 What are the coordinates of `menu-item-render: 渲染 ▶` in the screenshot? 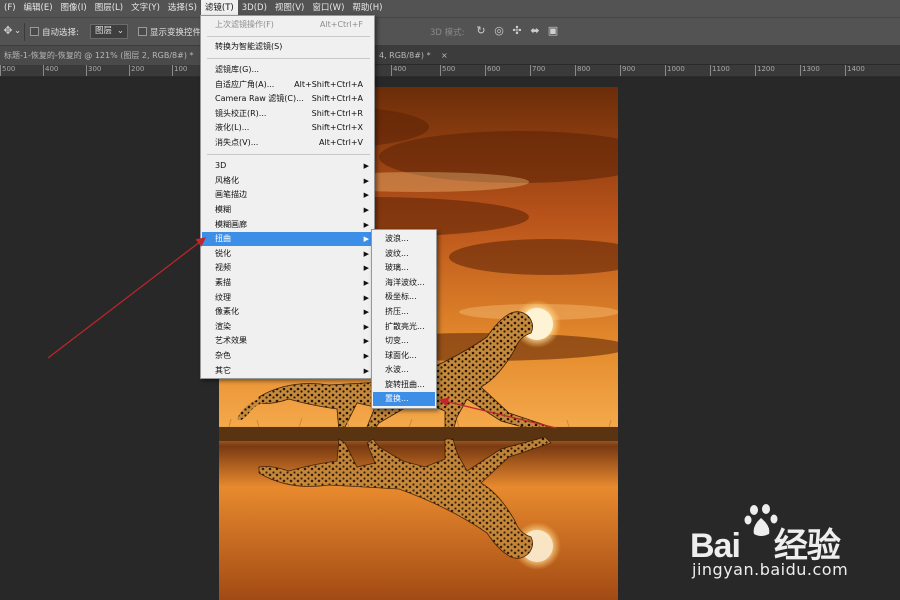 It's located at (287, 327).